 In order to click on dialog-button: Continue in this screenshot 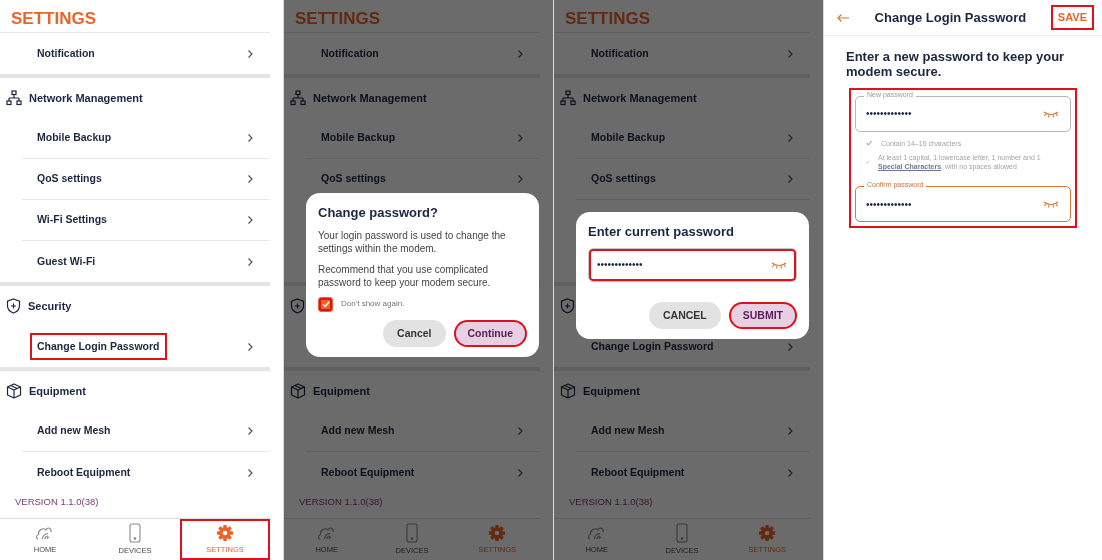, I will do `click(490, 333)`.